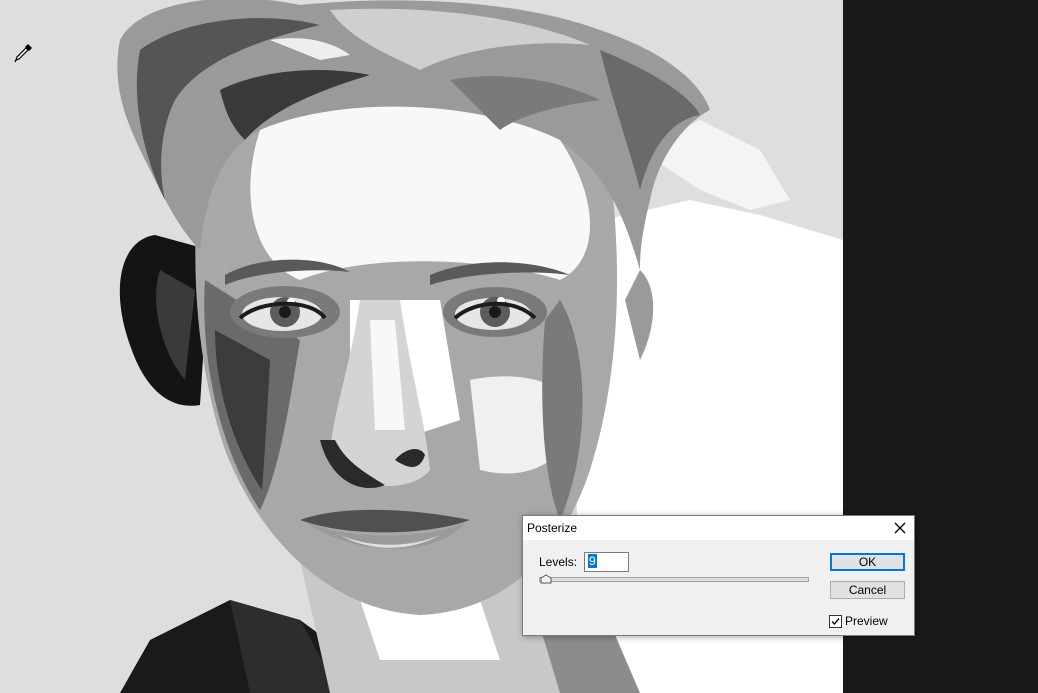  What do you see at coordinates (867, 562) in the screenshot?
I see `ok-button: OK` at bounding box center [867, 562].